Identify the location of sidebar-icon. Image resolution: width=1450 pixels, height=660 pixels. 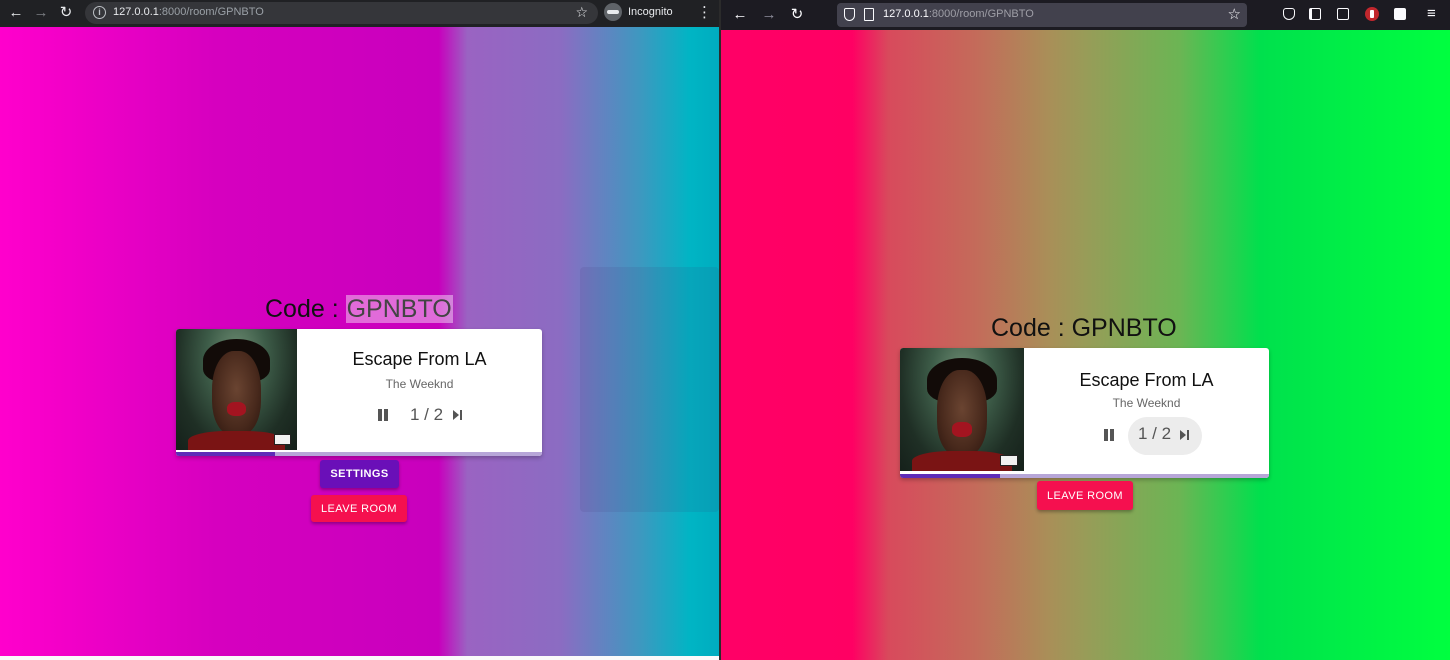
(1343, 14).